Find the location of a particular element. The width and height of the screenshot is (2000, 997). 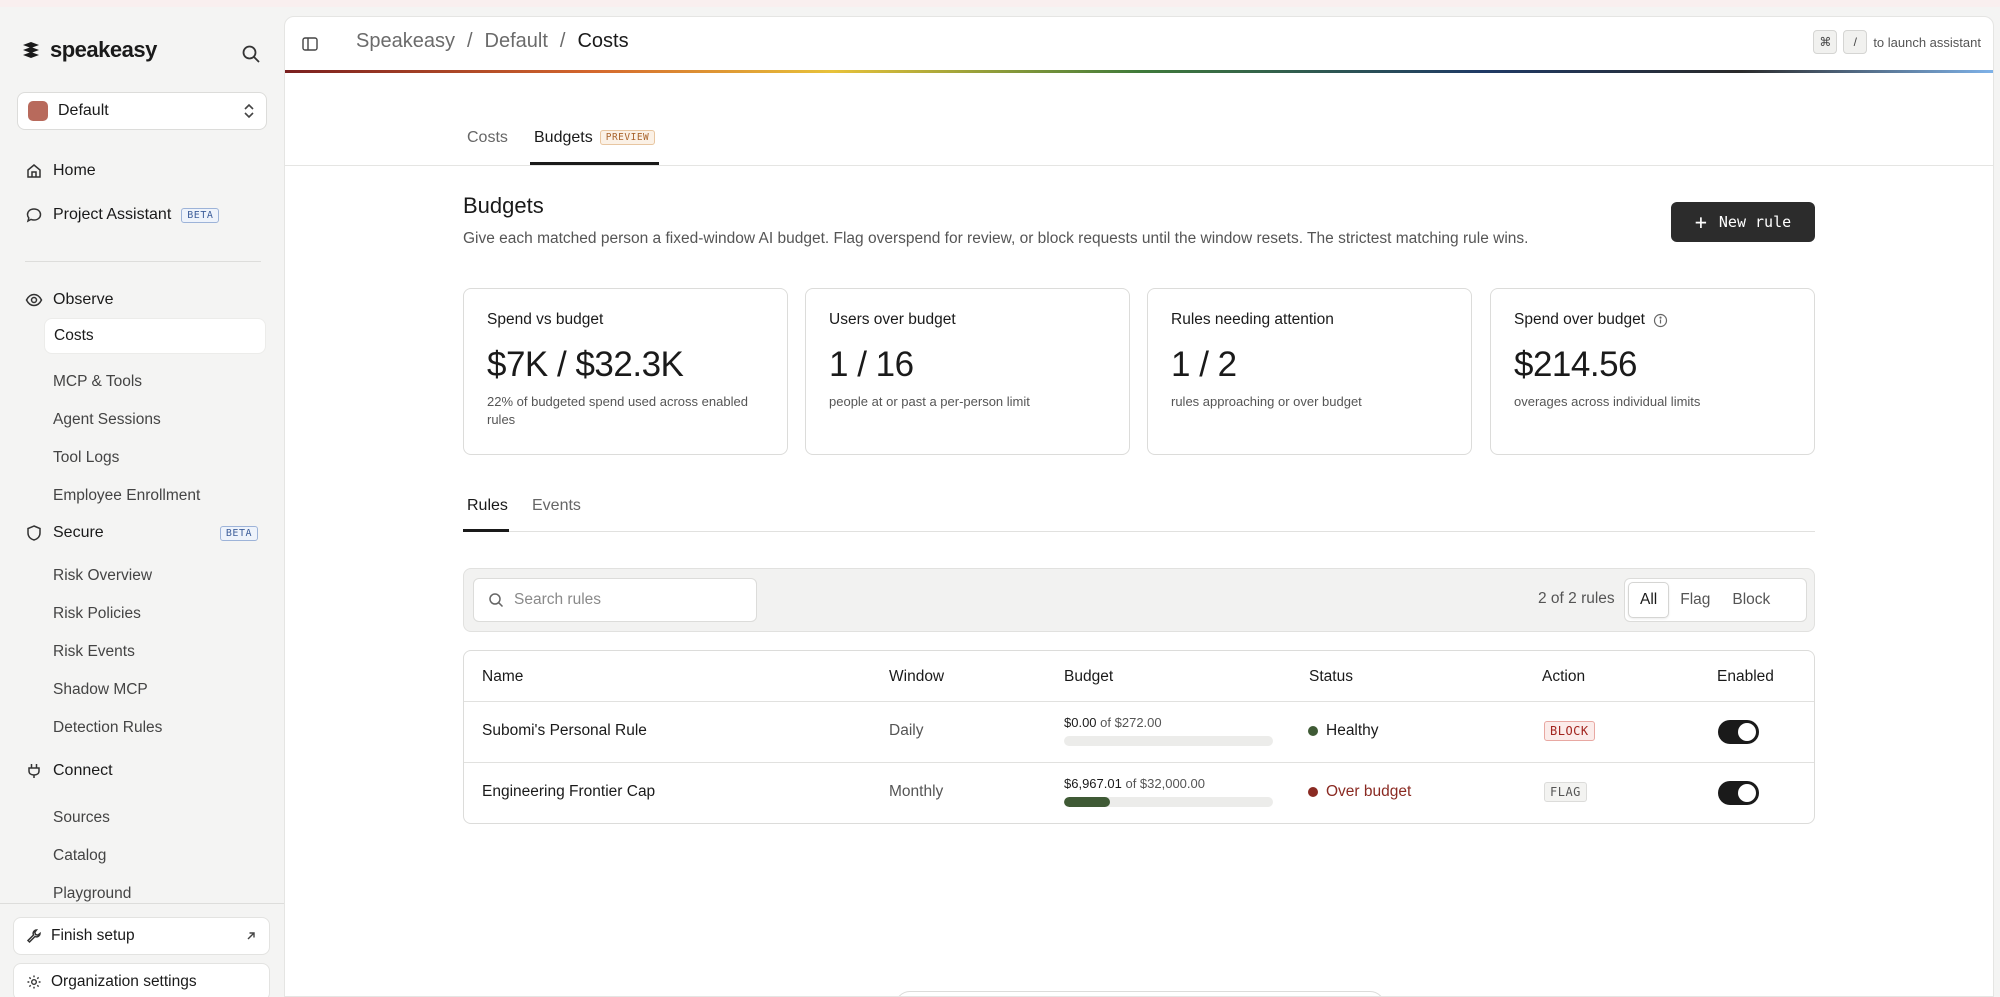

finish-setup-button: Finish setup is located at coordinates (141, 936).